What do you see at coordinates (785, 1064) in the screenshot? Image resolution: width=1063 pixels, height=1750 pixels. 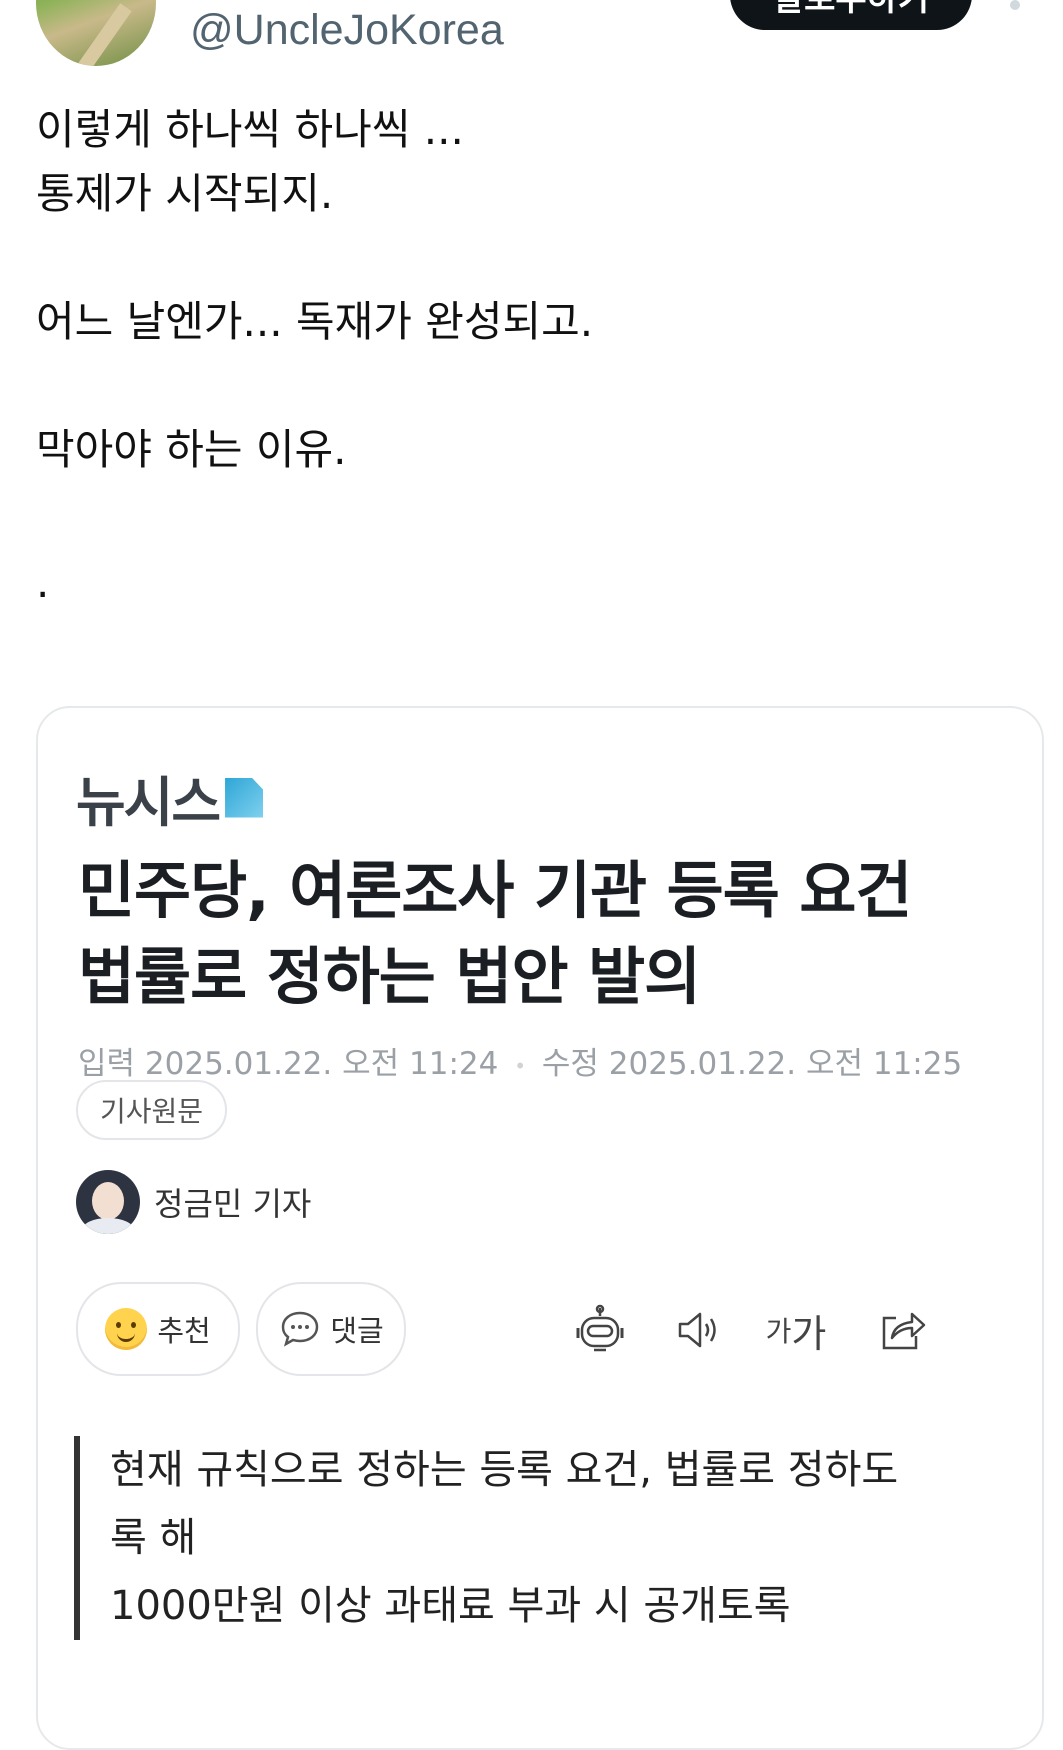 I see `modified-time: 2025.01.22. 오전 11:25` at bounding box center [785, 1064].